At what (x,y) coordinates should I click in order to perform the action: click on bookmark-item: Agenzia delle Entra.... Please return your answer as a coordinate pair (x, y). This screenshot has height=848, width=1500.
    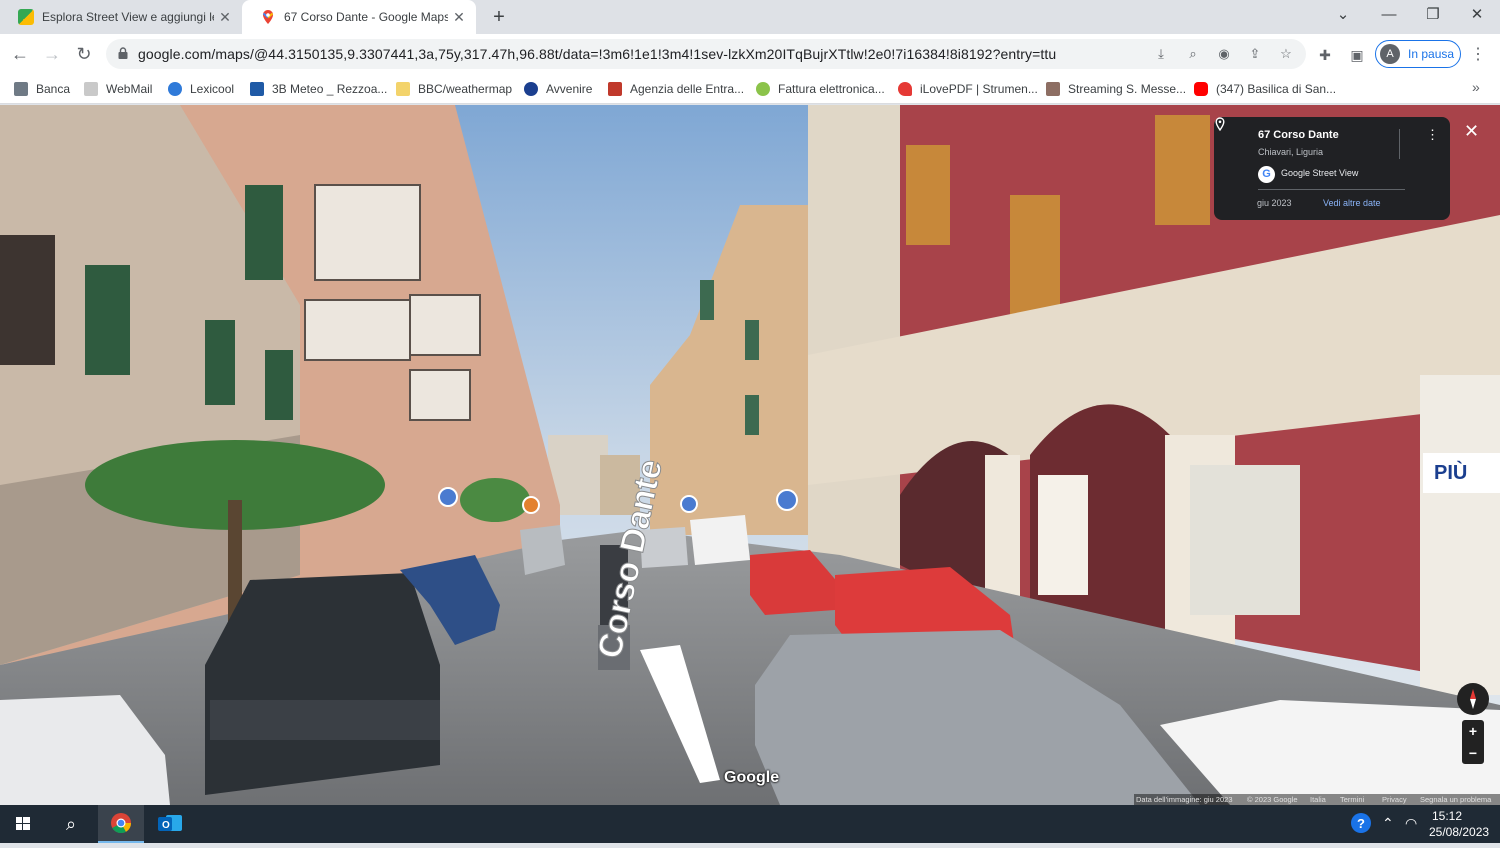
    Looking at the image, I should click on (676, 89).